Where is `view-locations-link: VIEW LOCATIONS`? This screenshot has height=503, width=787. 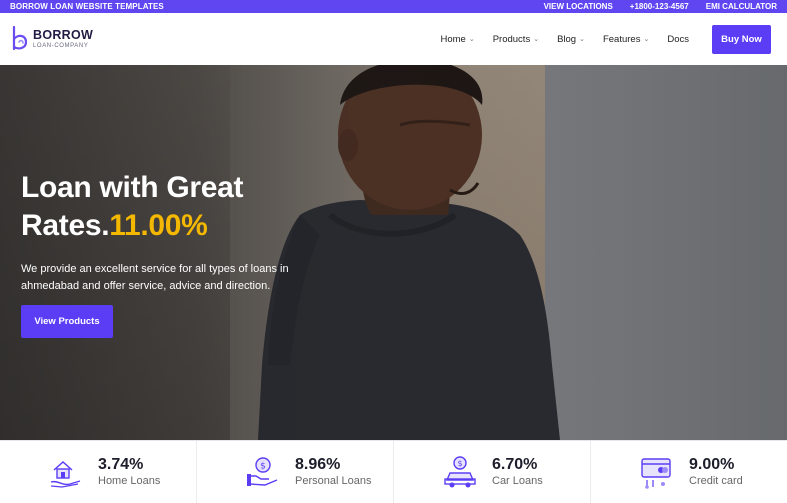 view-locations-link: VIEW LOCATIONS is located at coordinates (578, 6).